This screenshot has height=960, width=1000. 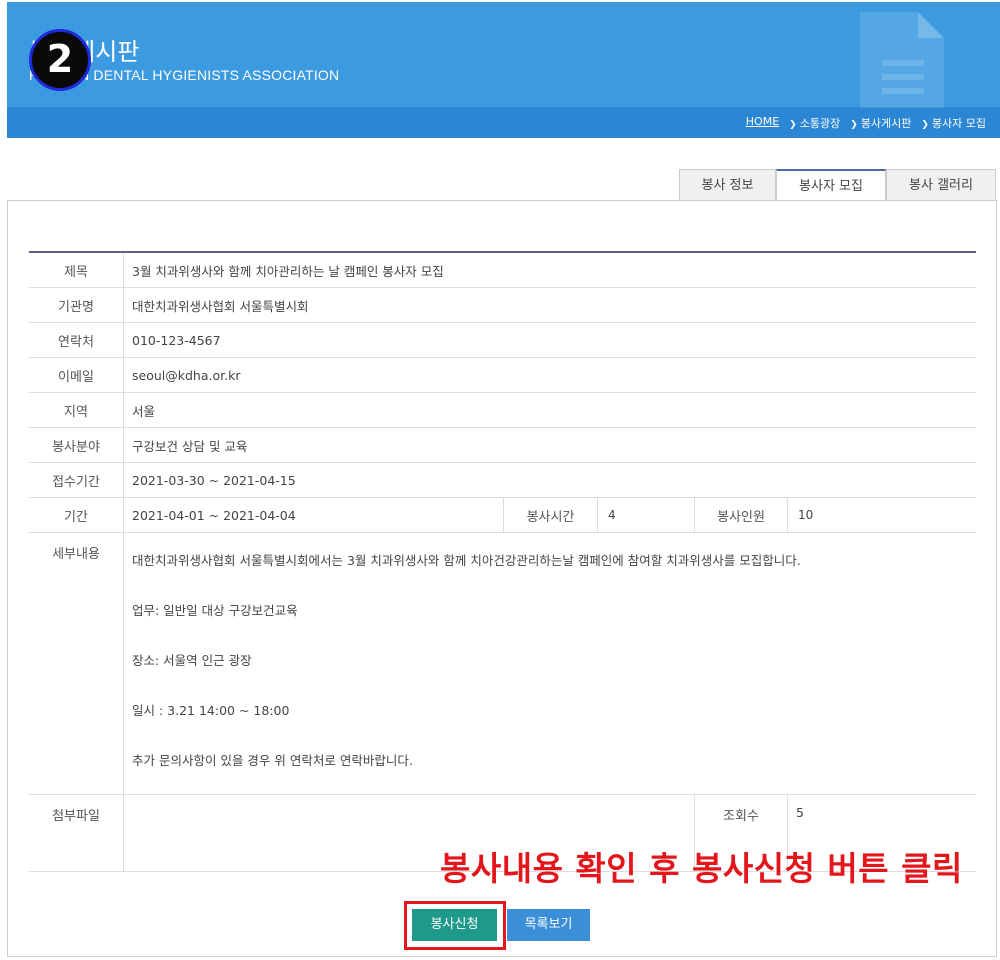 I want to click on org-label: 기관명, so click(x=76, y=305).